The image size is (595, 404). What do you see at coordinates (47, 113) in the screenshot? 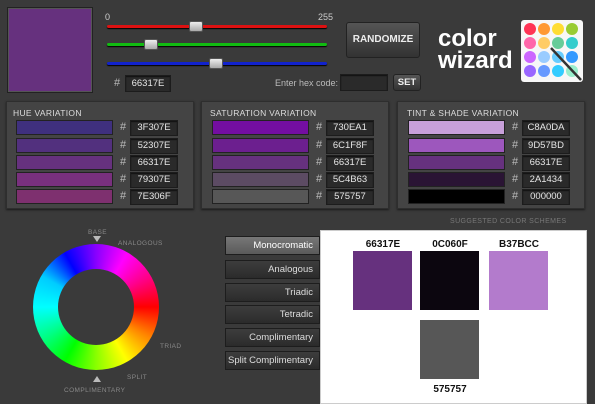
I see `hue-panel-title: HUE VARIATION` at bounding box center [47, 113].